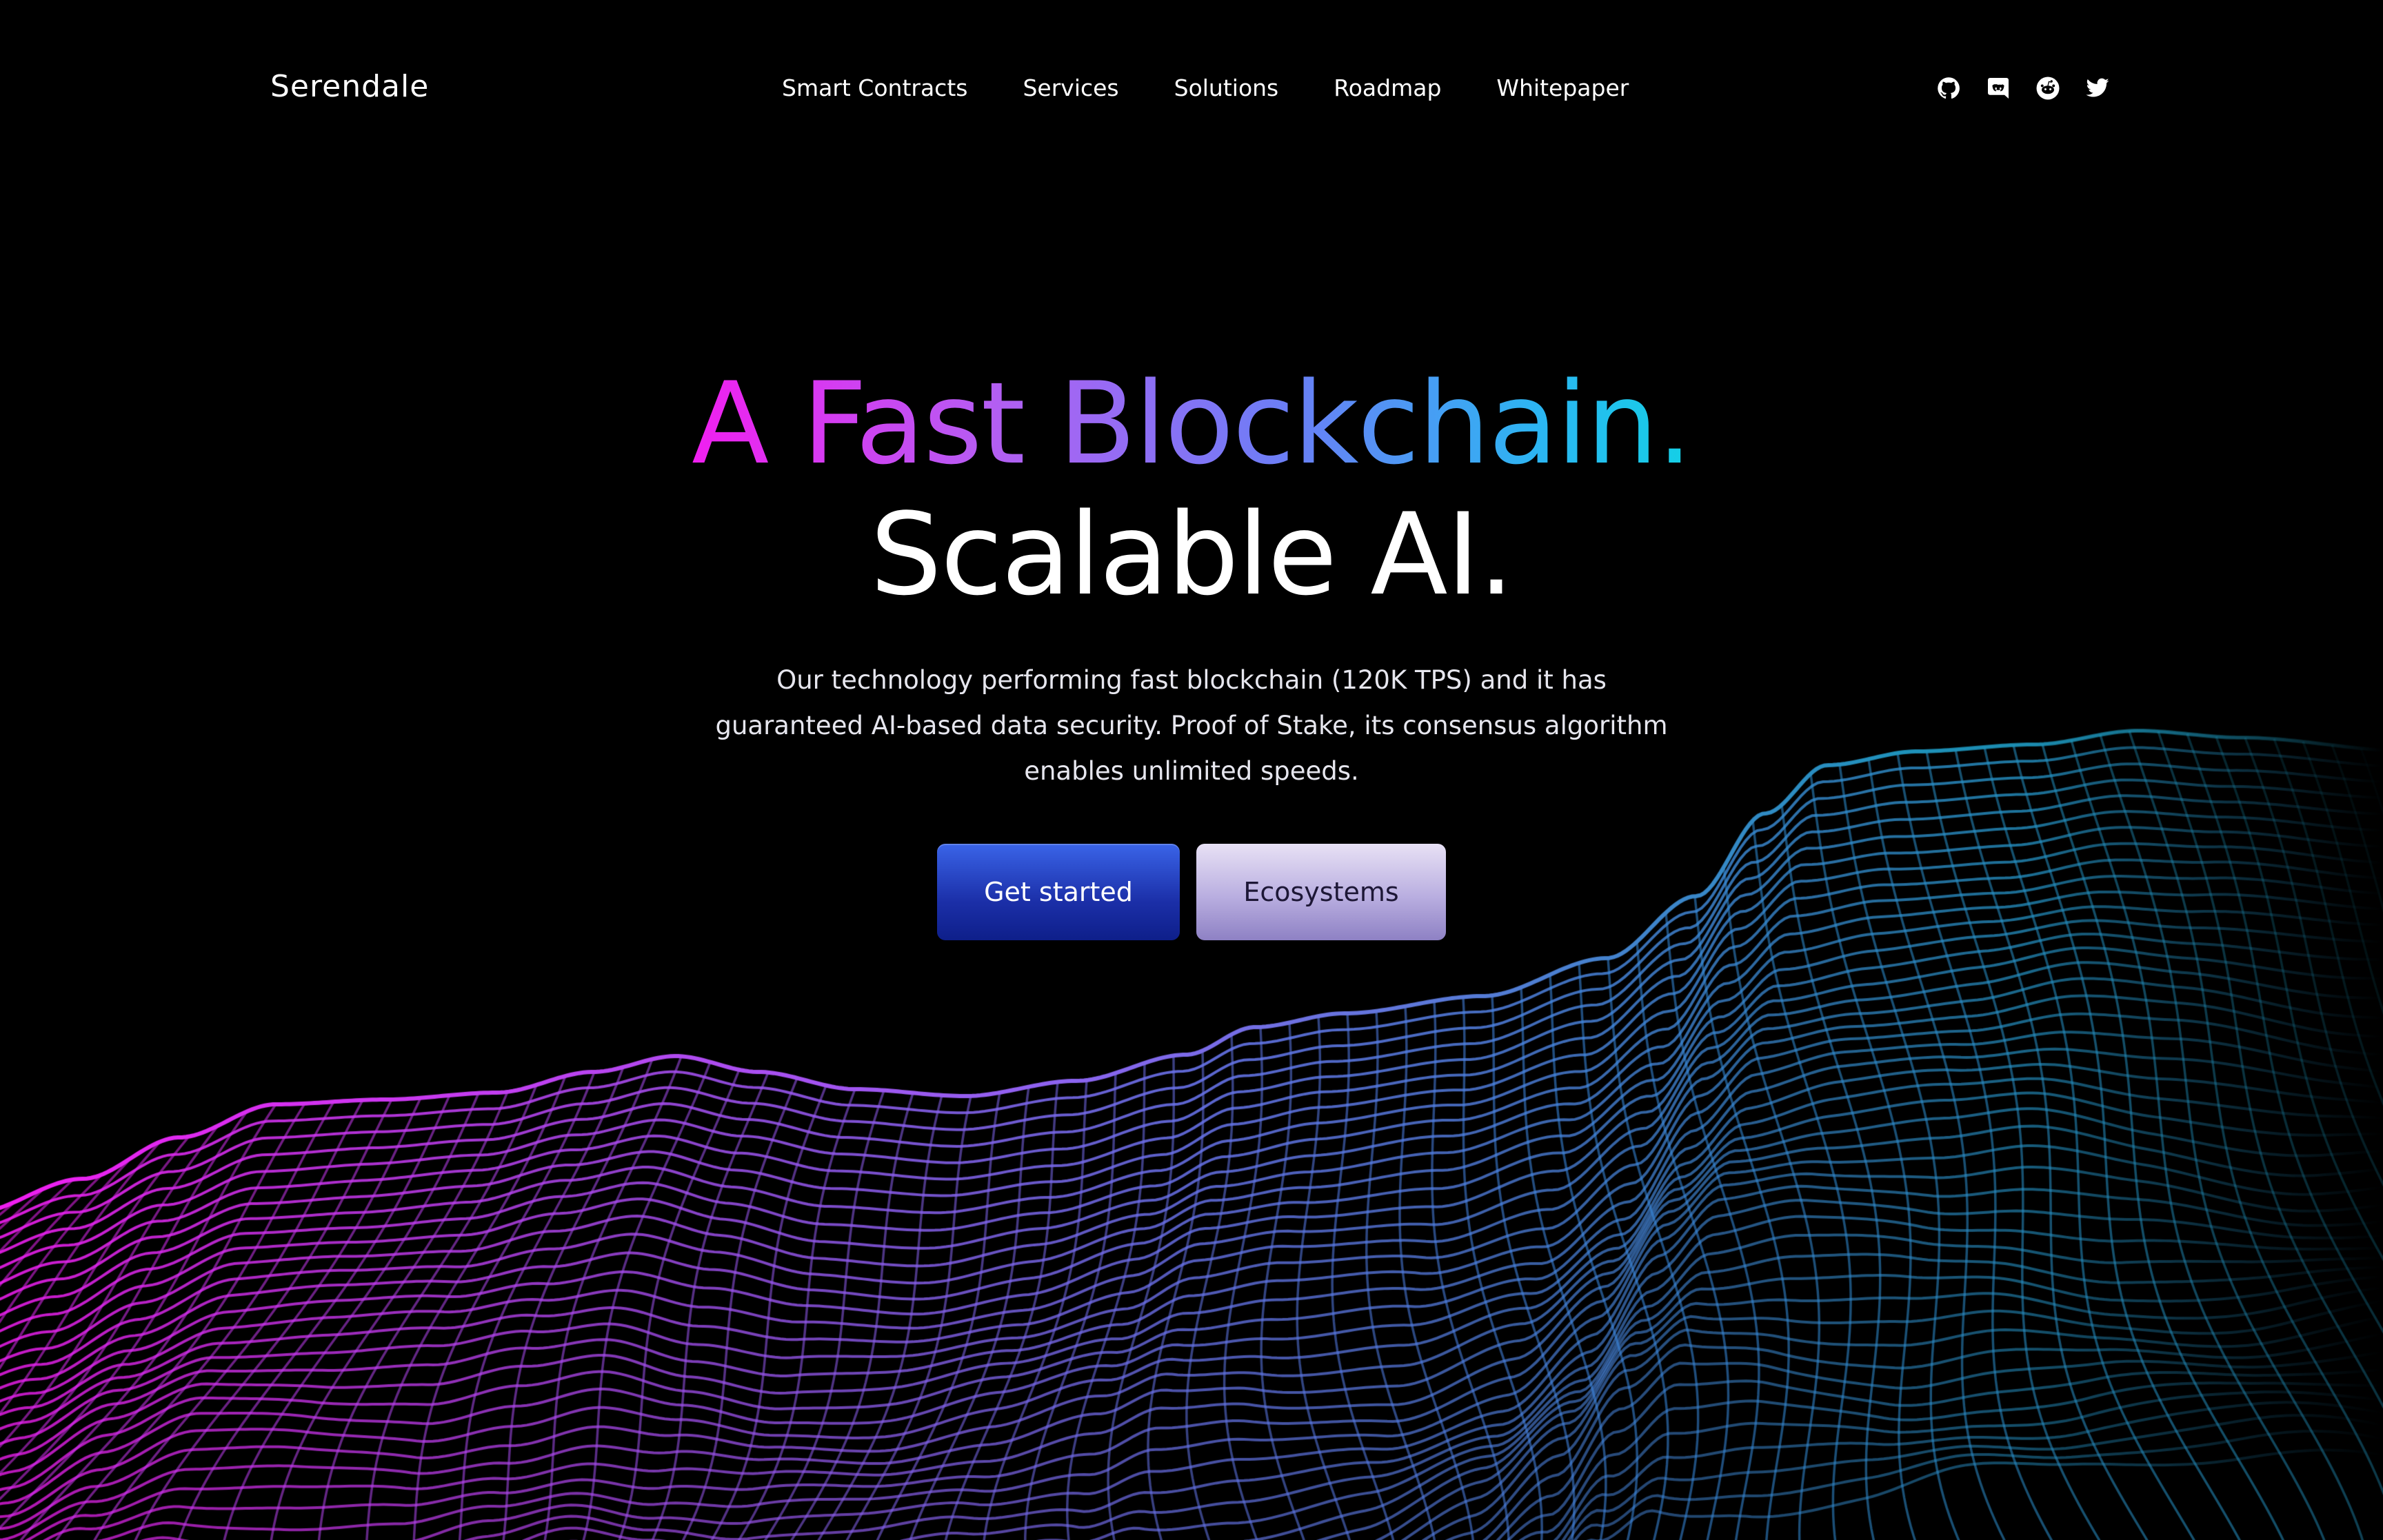 The height and width of the screenshot is (1540, 2383). What do you see at coordinates (1191, 555) in the screenshot?
I see `headline-white-line: Scalable AI.` at bounding box center [1191, 555].